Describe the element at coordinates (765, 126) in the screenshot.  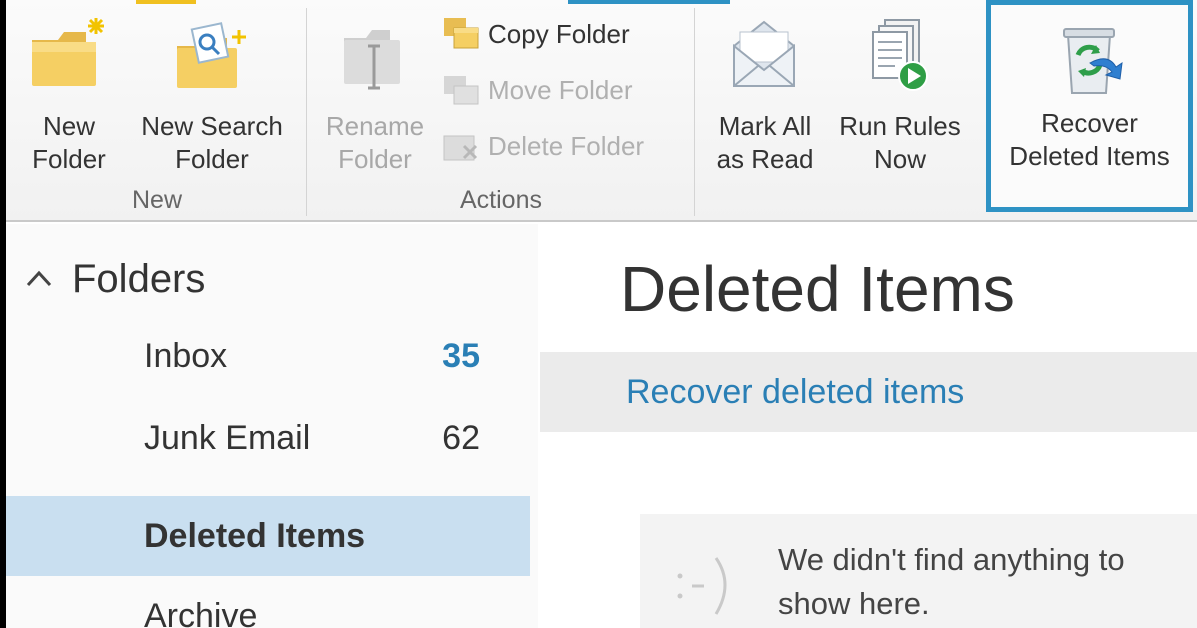
I see `mark-all-read-label-1: Mark All` at that location.